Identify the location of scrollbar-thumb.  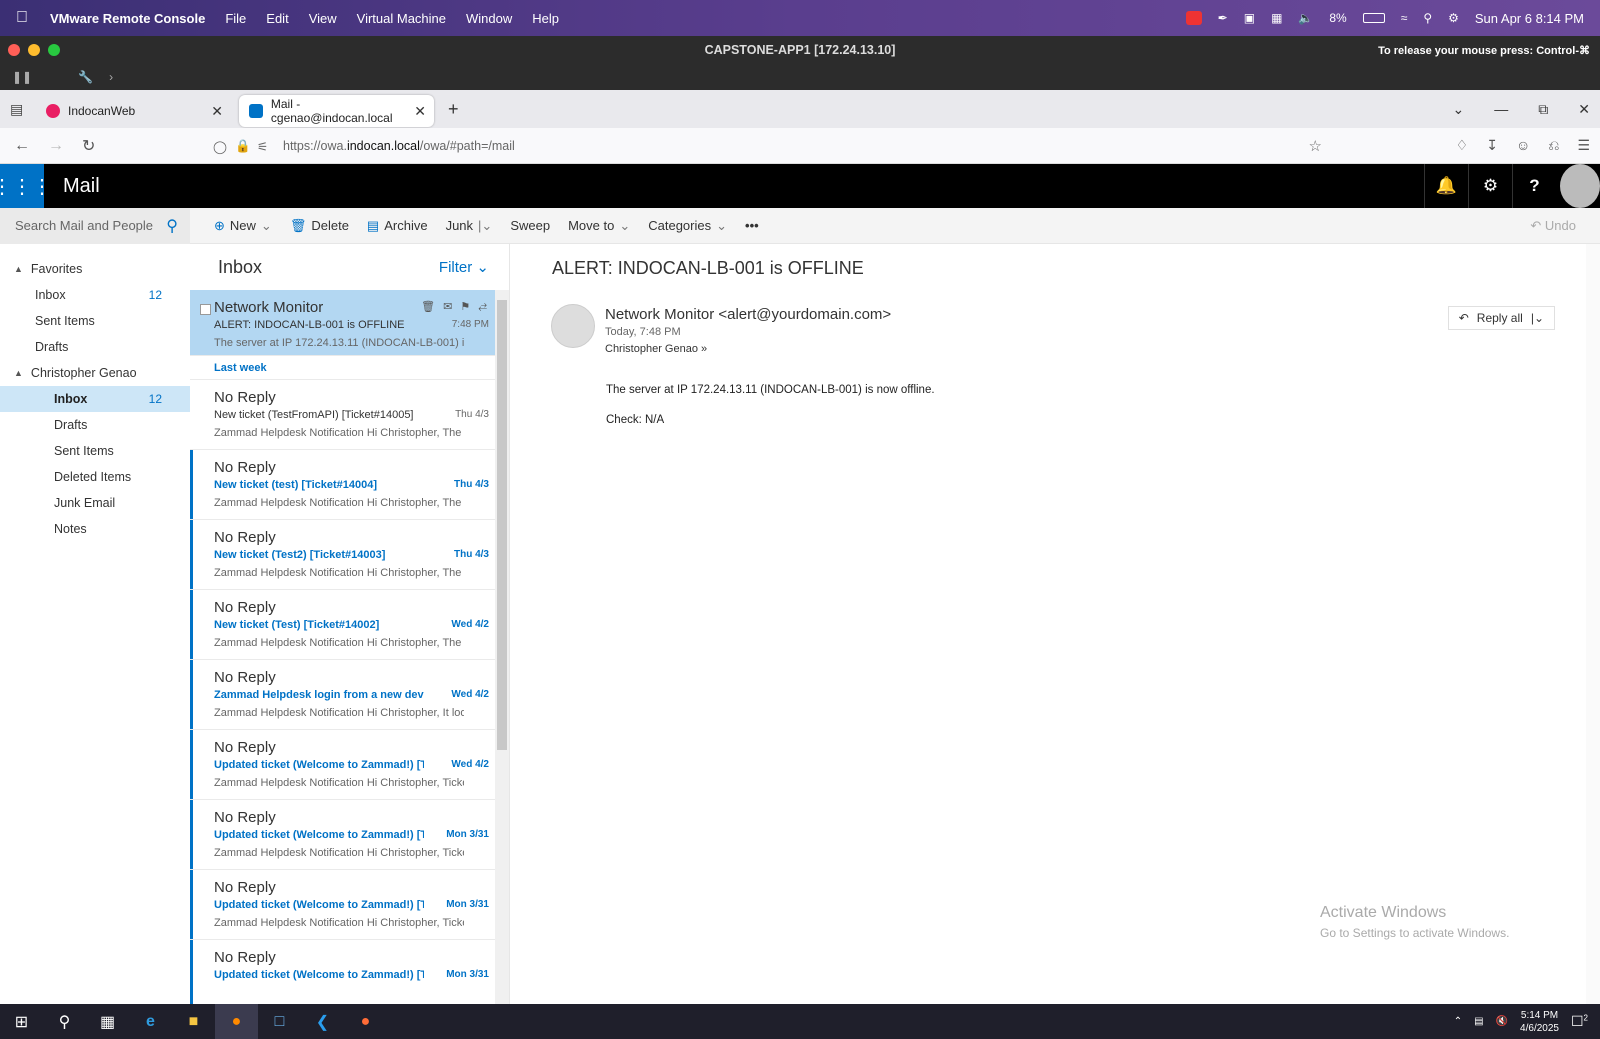
(502, 525).